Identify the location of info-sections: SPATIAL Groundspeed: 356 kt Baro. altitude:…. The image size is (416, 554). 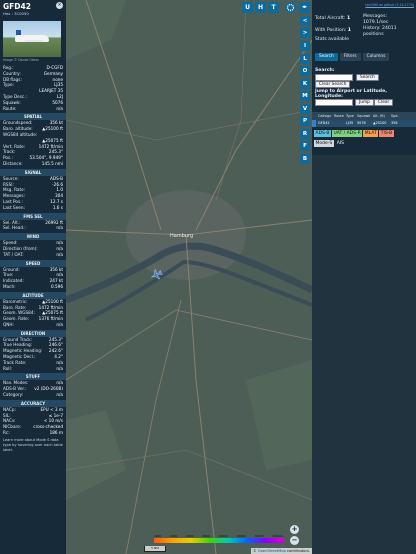
(33, 274).